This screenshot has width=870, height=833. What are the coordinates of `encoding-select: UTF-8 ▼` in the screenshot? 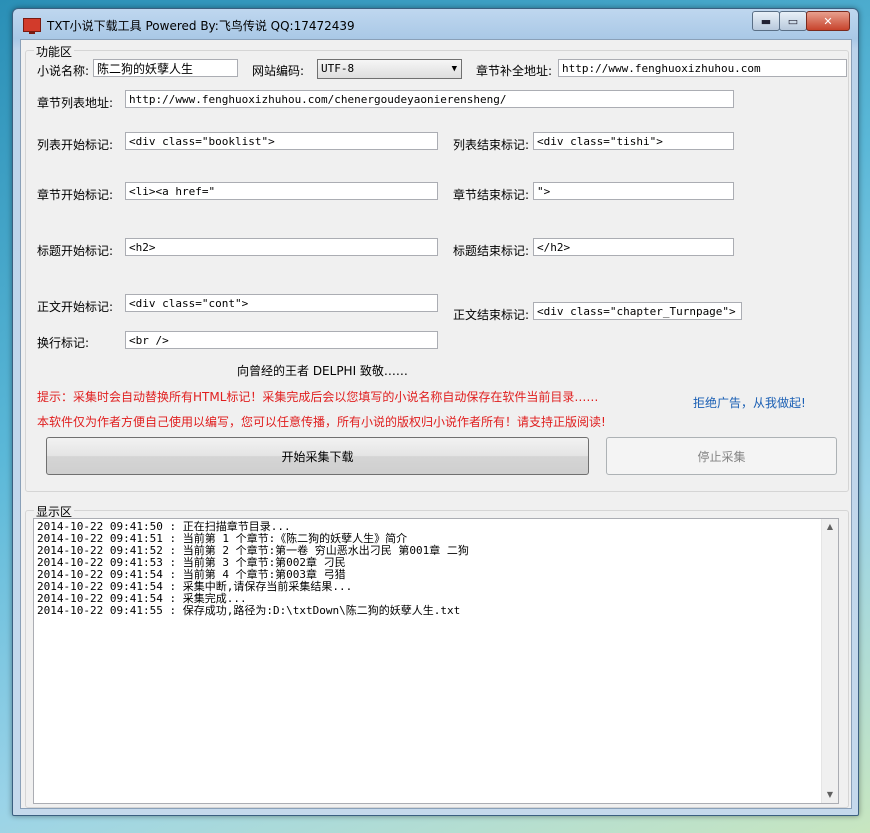 It's located at (389, 69).